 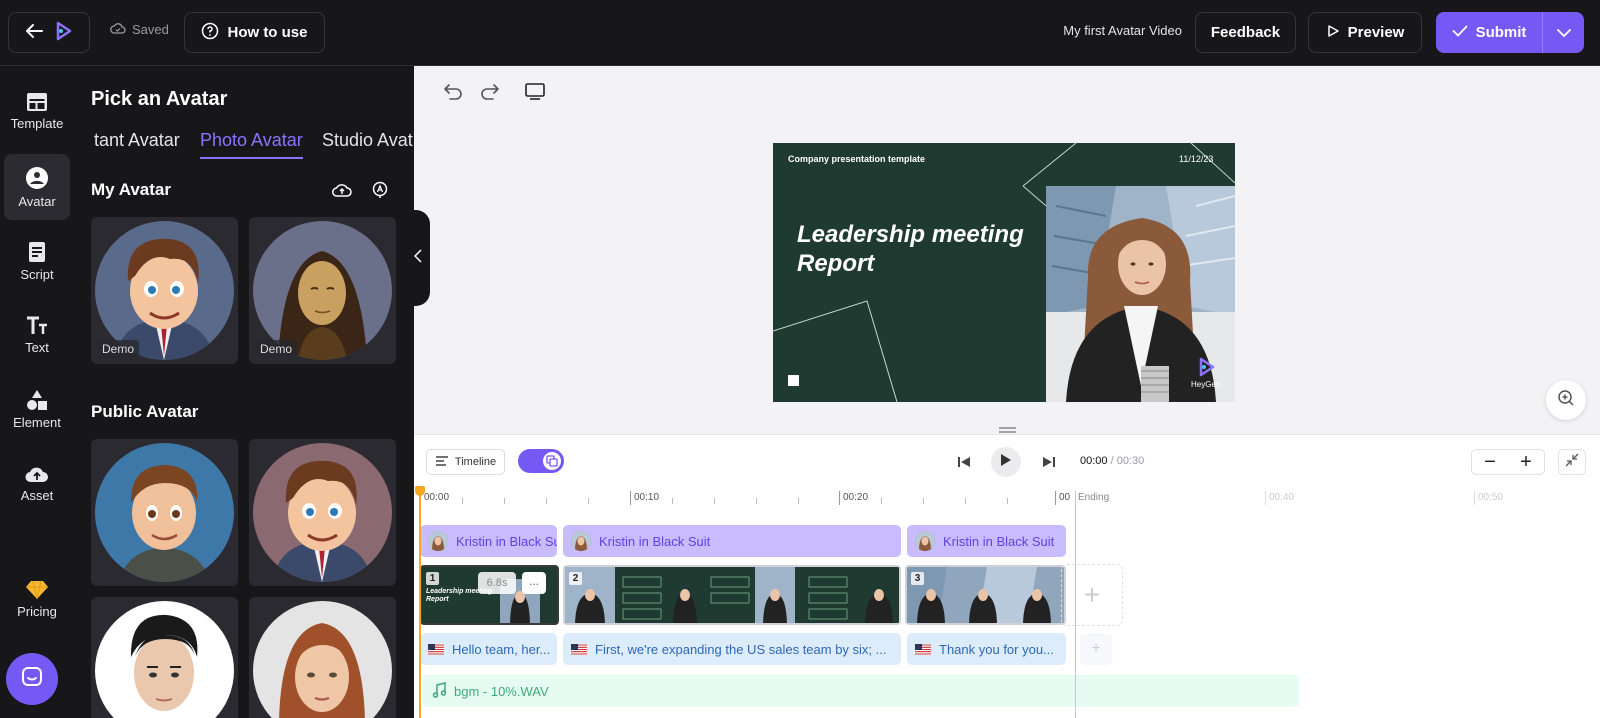 What do you see at coordinates (1376, 32) in the screenshot?
I see `preview-label: Preview` at bounding box center [1376, 32].